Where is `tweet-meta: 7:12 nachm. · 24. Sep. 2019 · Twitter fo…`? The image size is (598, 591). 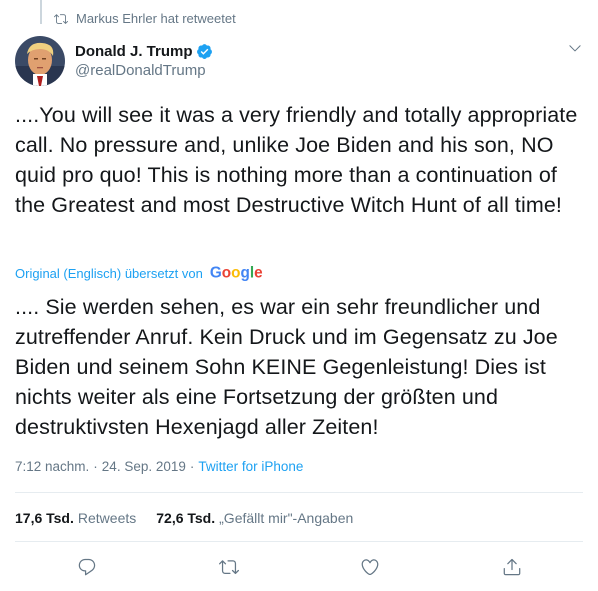 tweet-meta: 7:12 nachm. · 24. Sep. 2019 · Twitter fo… is located at coordinates (159, 466).